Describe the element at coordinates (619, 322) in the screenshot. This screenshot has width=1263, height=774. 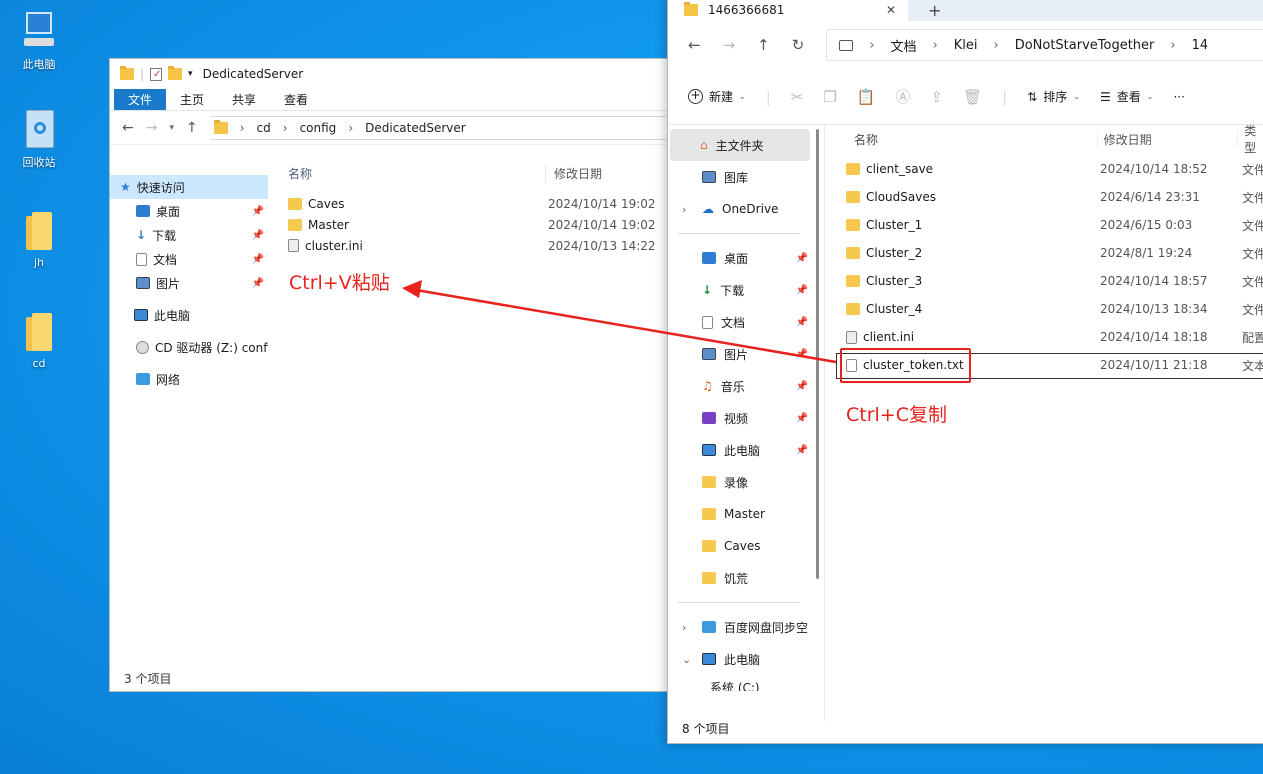
I see `annotation-arrow` at that location.